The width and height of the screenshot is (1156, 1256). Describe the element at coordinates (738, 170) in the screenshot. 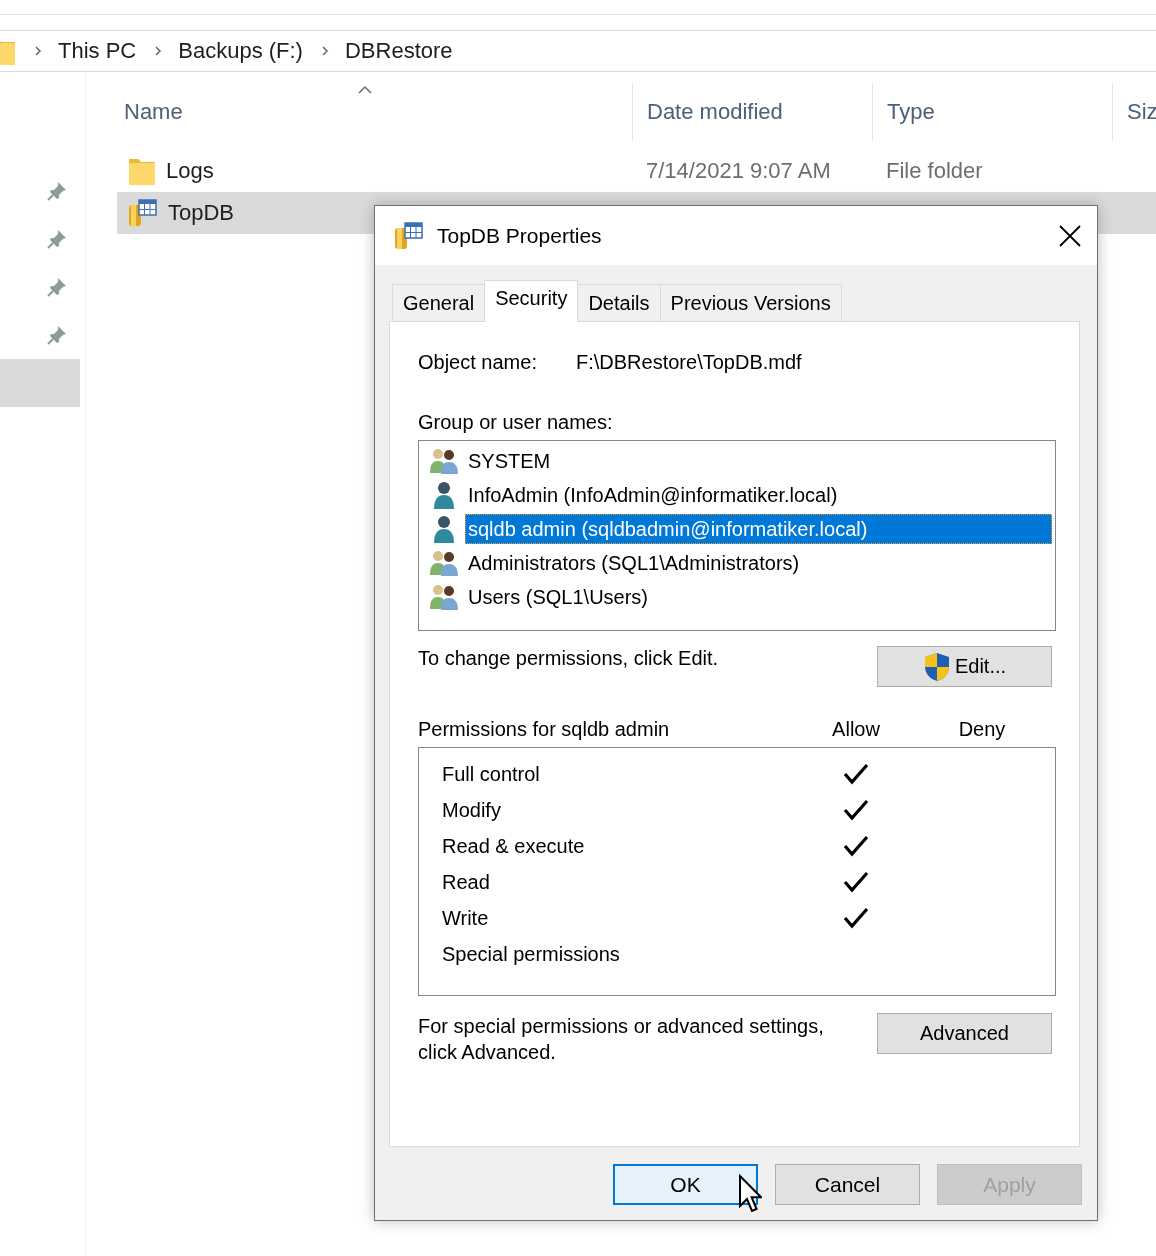

I see `date-modified: 7/14/2021 9:07 AM` at that location.